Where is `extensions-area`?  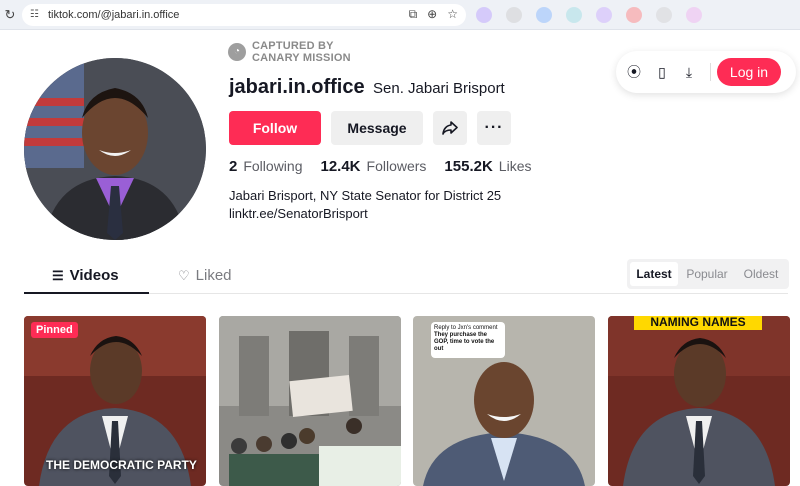 extensions-area is located at coordinates (589, 15).